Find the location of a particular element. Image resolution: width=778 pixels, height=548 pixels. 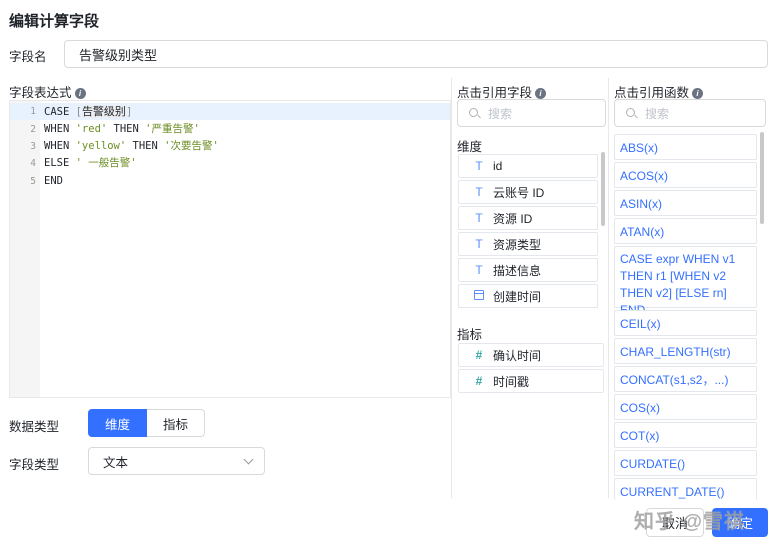

function-item: ACOS(x) is located at coordinates (685, 175).